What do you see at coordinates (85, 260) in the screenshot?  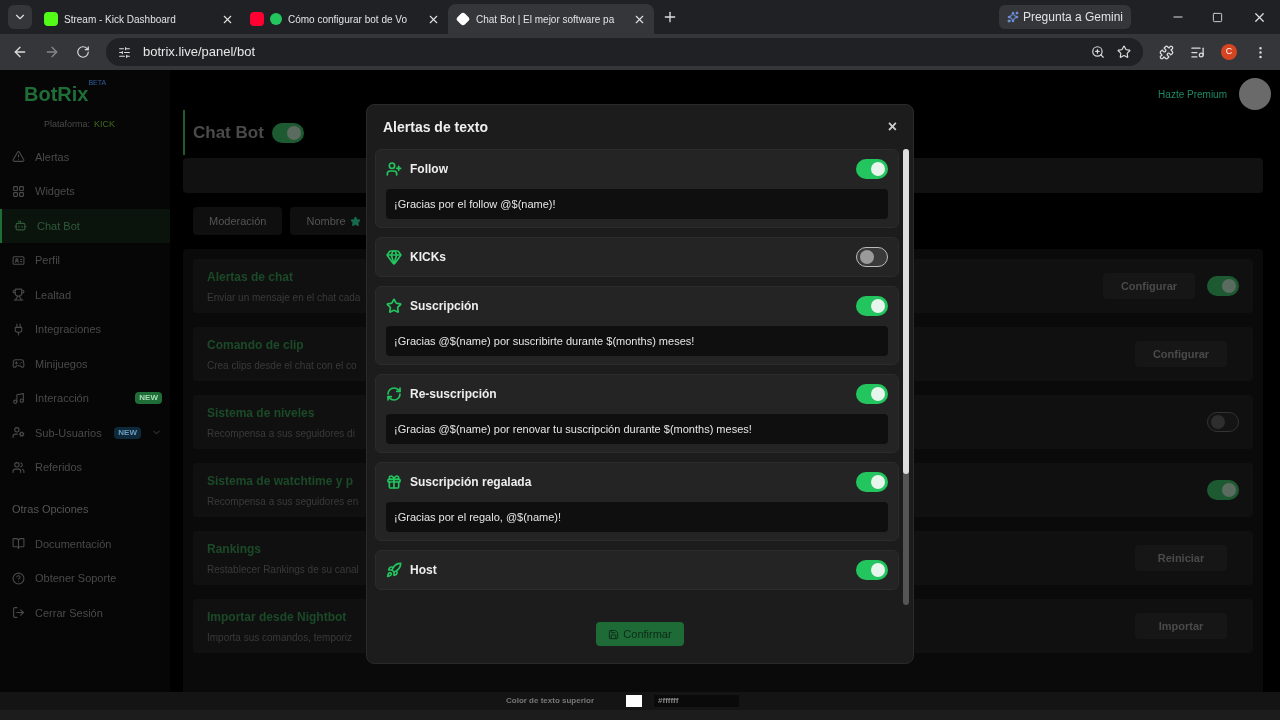 I see `sidebar-item: Perfil` at bounding box center [85, 260].